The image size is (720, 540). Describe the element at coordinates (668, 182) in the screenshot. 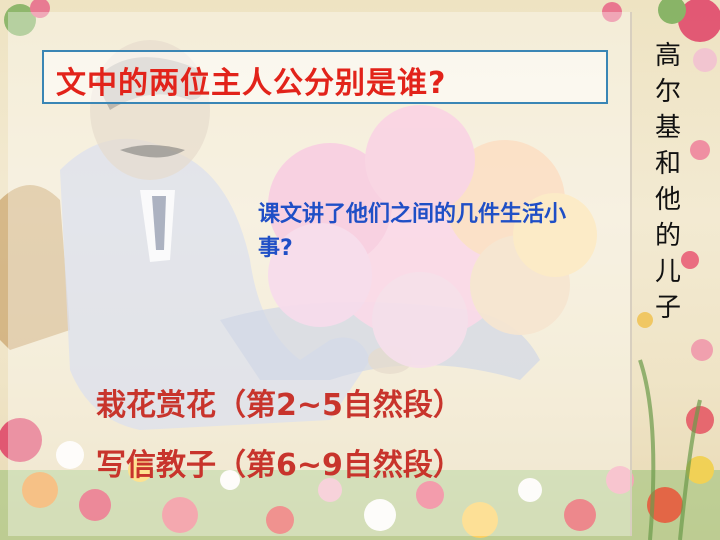

I see `vertical-lesson-title: 高 尔 基 和 他 的 儿 子` at that location.